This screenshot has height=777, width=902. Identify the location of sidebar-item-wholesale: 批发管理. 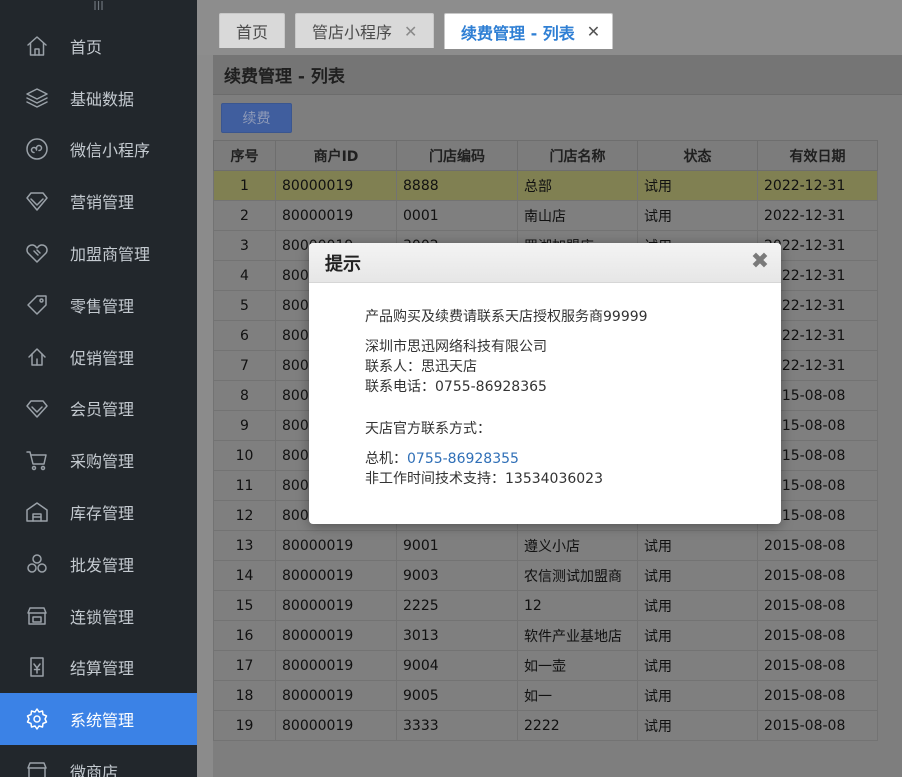
(98, 564).